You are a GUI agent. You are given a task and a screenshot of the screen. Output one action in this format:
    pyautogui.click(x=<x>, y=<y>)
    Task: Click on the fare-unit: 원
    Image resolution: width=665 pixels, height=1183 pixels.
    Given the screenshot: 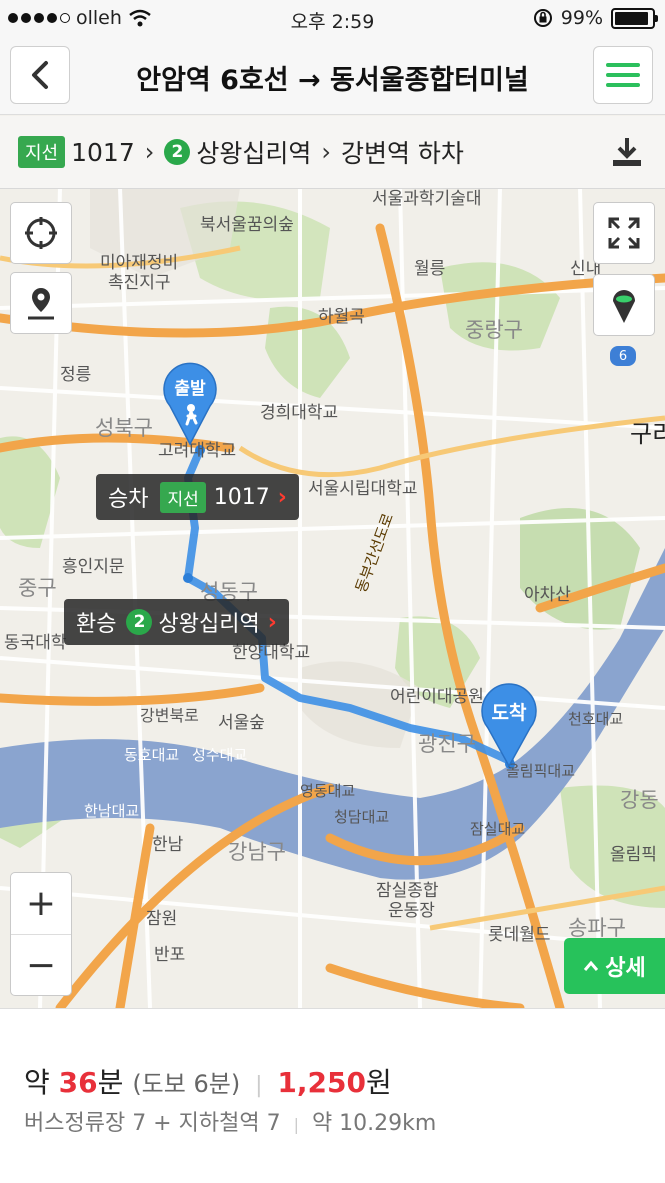 What is the action you would take?
    pyautogui.click(x=379, y=1082)
    